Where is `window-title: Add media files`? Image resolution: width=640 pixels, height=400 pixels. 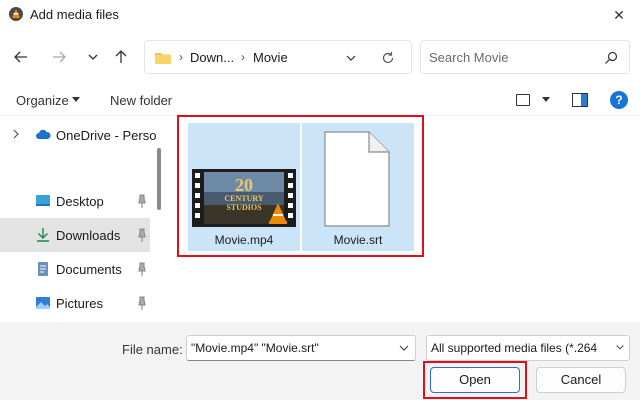
window-title: Add media files is located at coordinates (74, 14).